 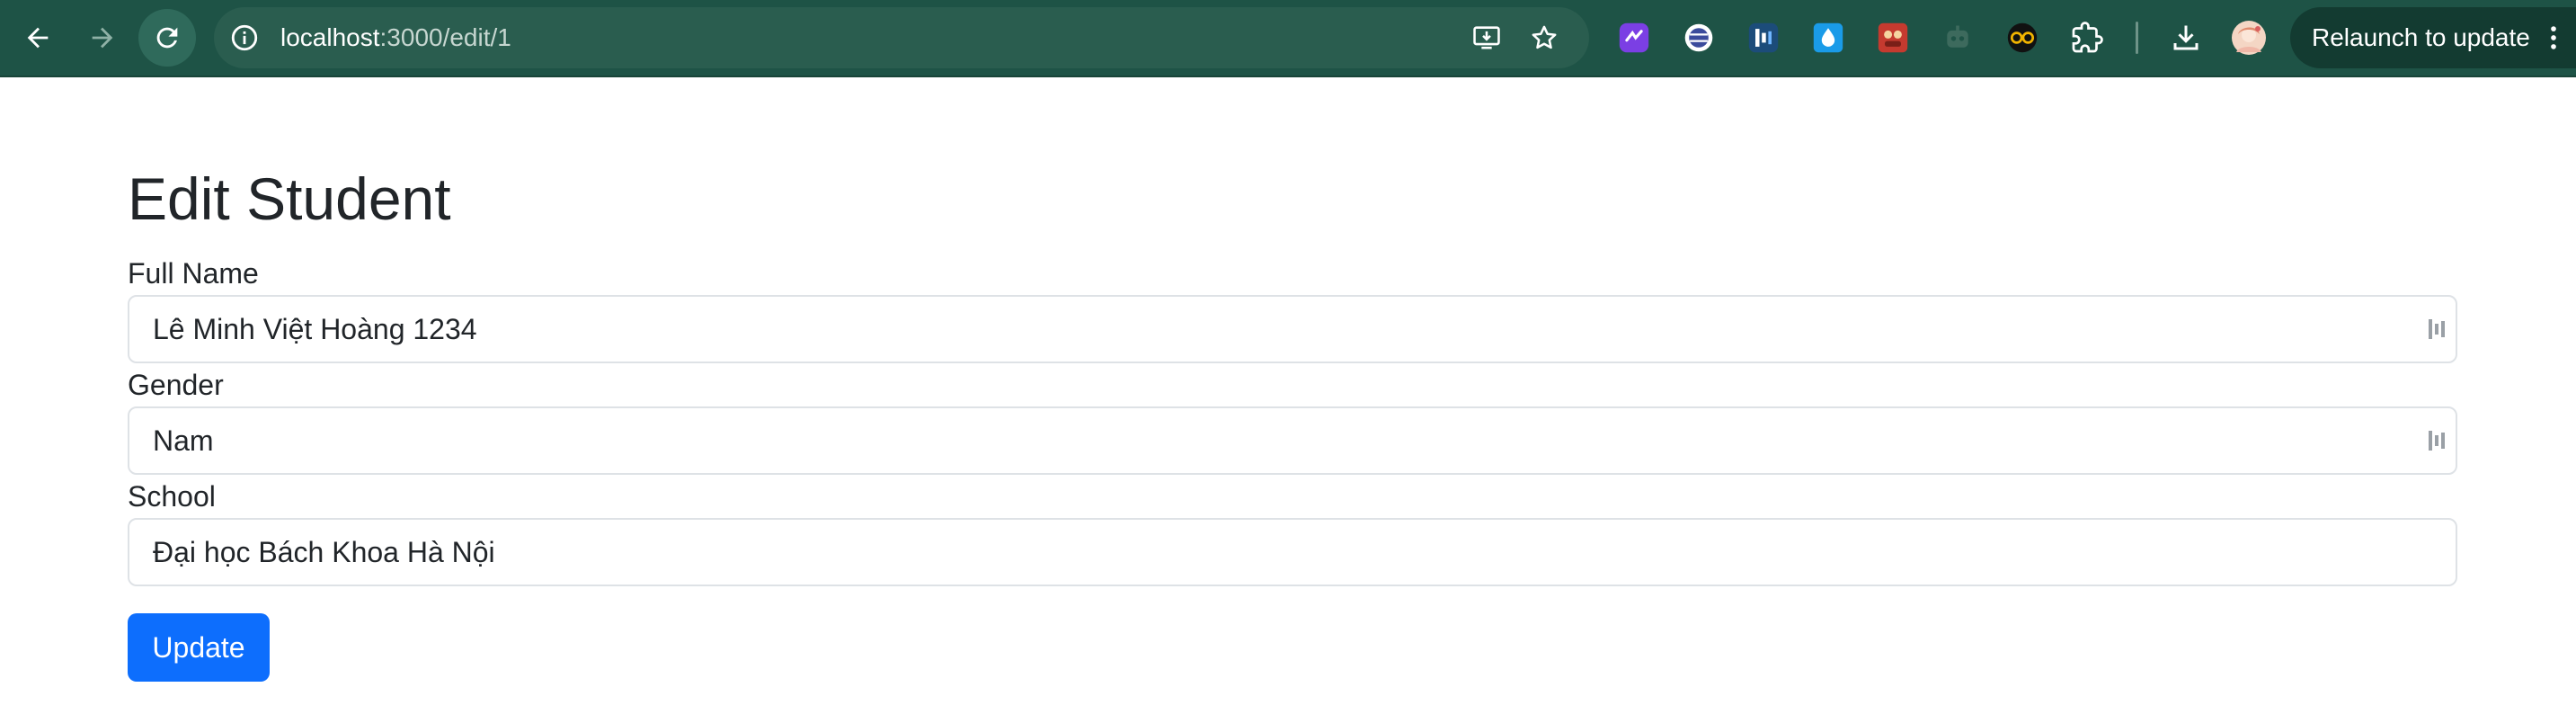 I want to click on extension-purple-icon, so click(x=1634, y=38).